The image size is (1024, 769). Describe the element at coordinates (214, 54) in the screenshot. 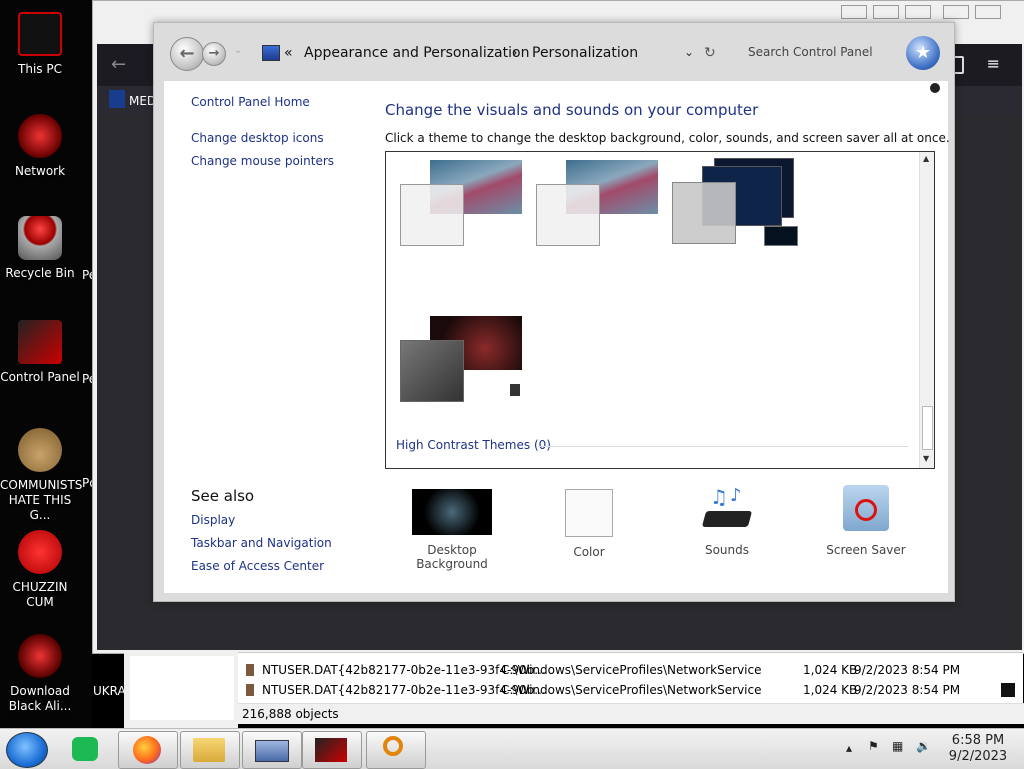

I see `forward-button: →` at that location.